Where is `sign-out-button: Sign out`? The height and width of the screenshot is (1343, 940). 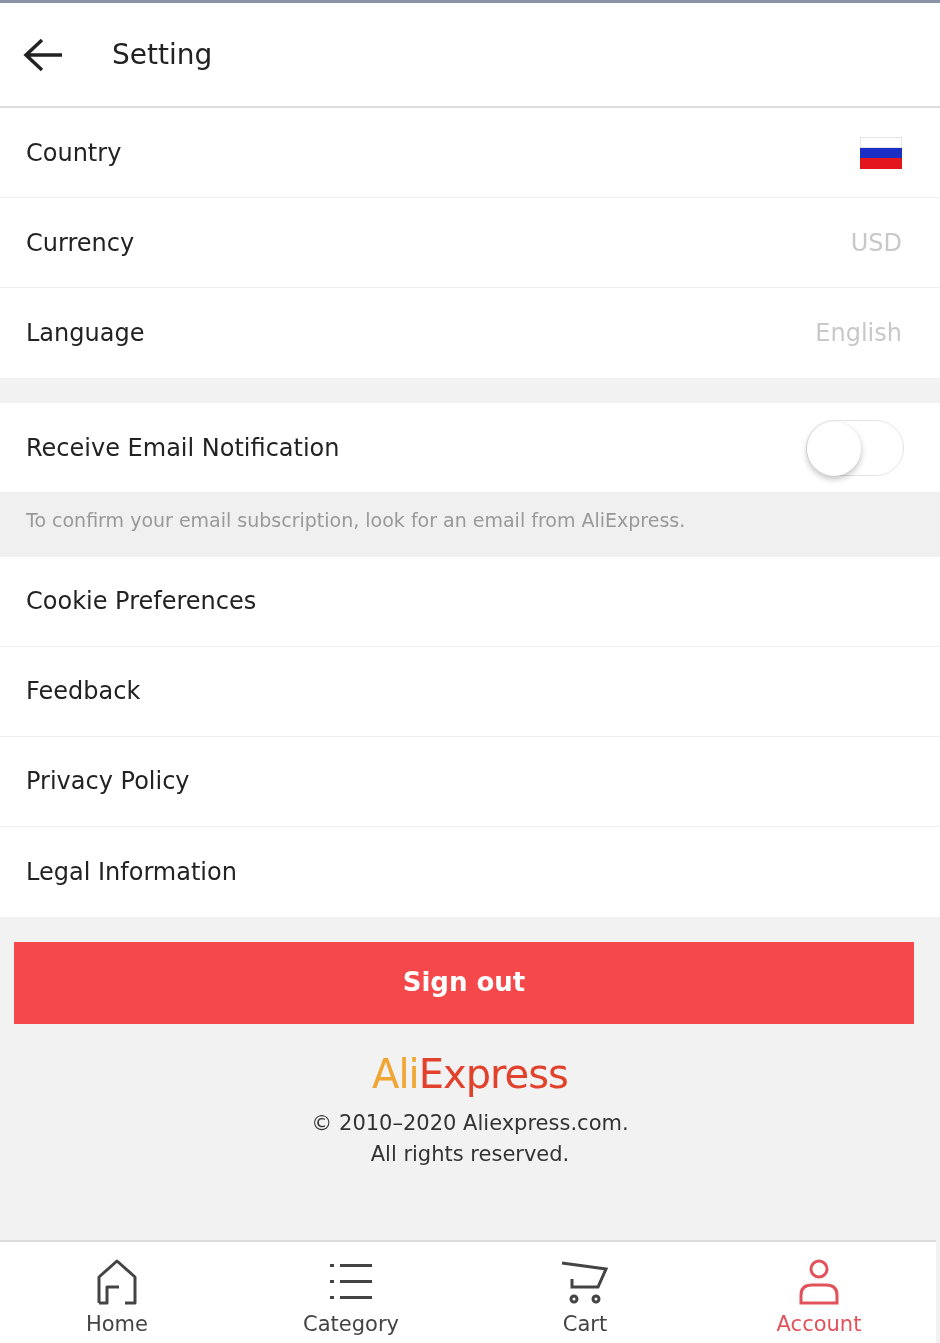 sign-out-button: Sign out is located at coordinates (464, 982).